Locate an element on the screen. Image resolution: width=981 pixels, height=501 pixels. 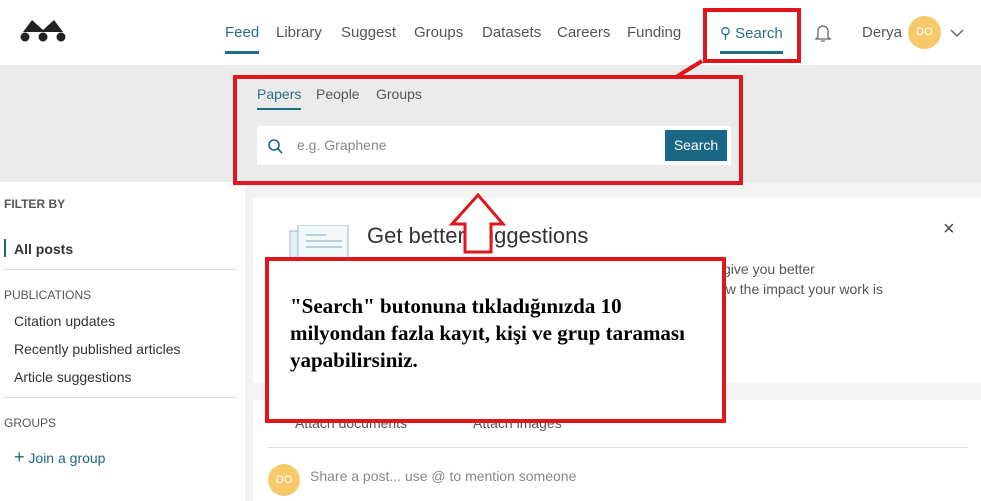
annotation-box-search is located at coordinates (752, 35).